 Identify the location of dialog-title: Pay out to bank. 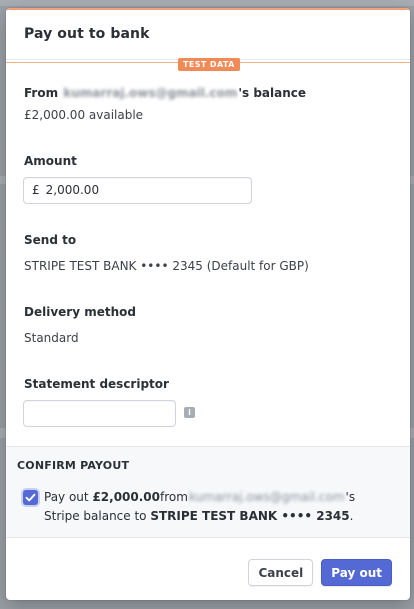
(87, 34).